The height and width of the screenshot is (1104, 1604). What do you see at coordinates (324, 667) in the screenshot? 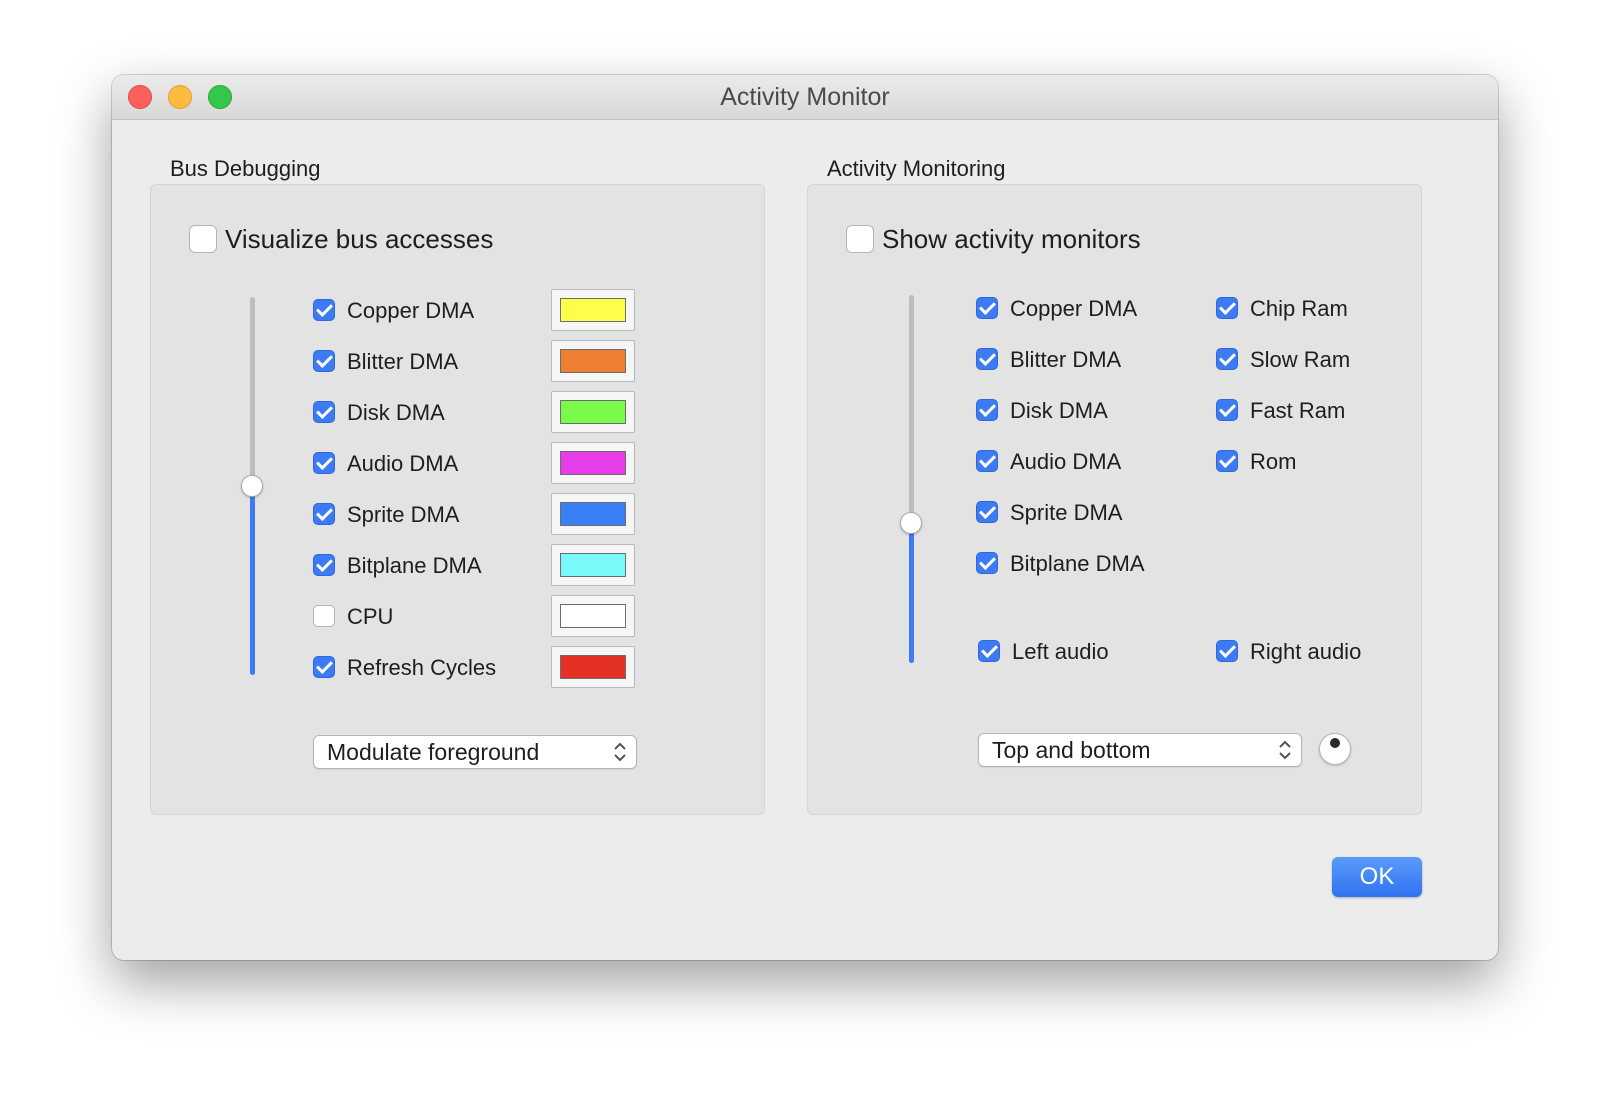
I see `bus-checkbox-refresh-cycles` at bounding box center [324, 667].